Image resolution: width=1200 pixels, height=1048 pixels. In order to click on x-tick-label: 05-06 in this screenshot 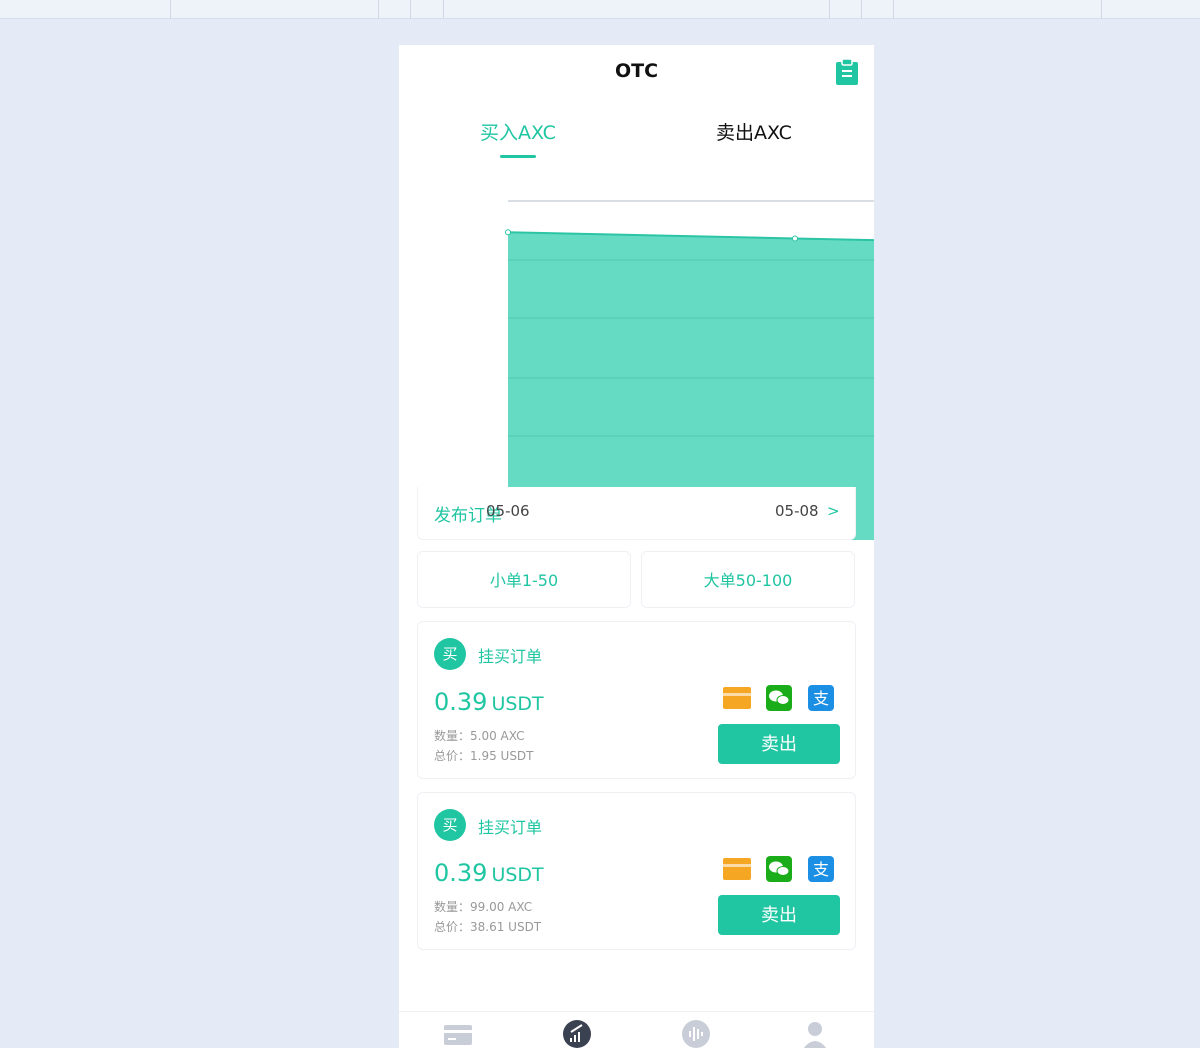, I will do `click(508, 511)`.